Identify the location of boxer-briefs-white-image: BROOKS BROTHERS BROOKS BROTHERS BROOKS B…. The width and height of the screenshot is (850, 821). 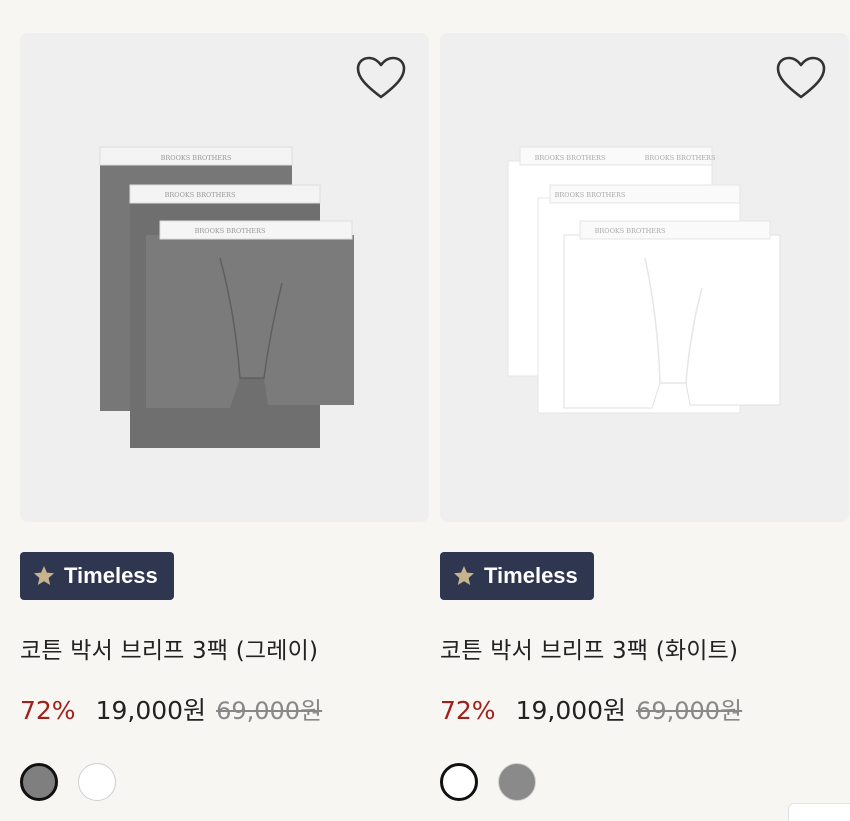
(644, 280).